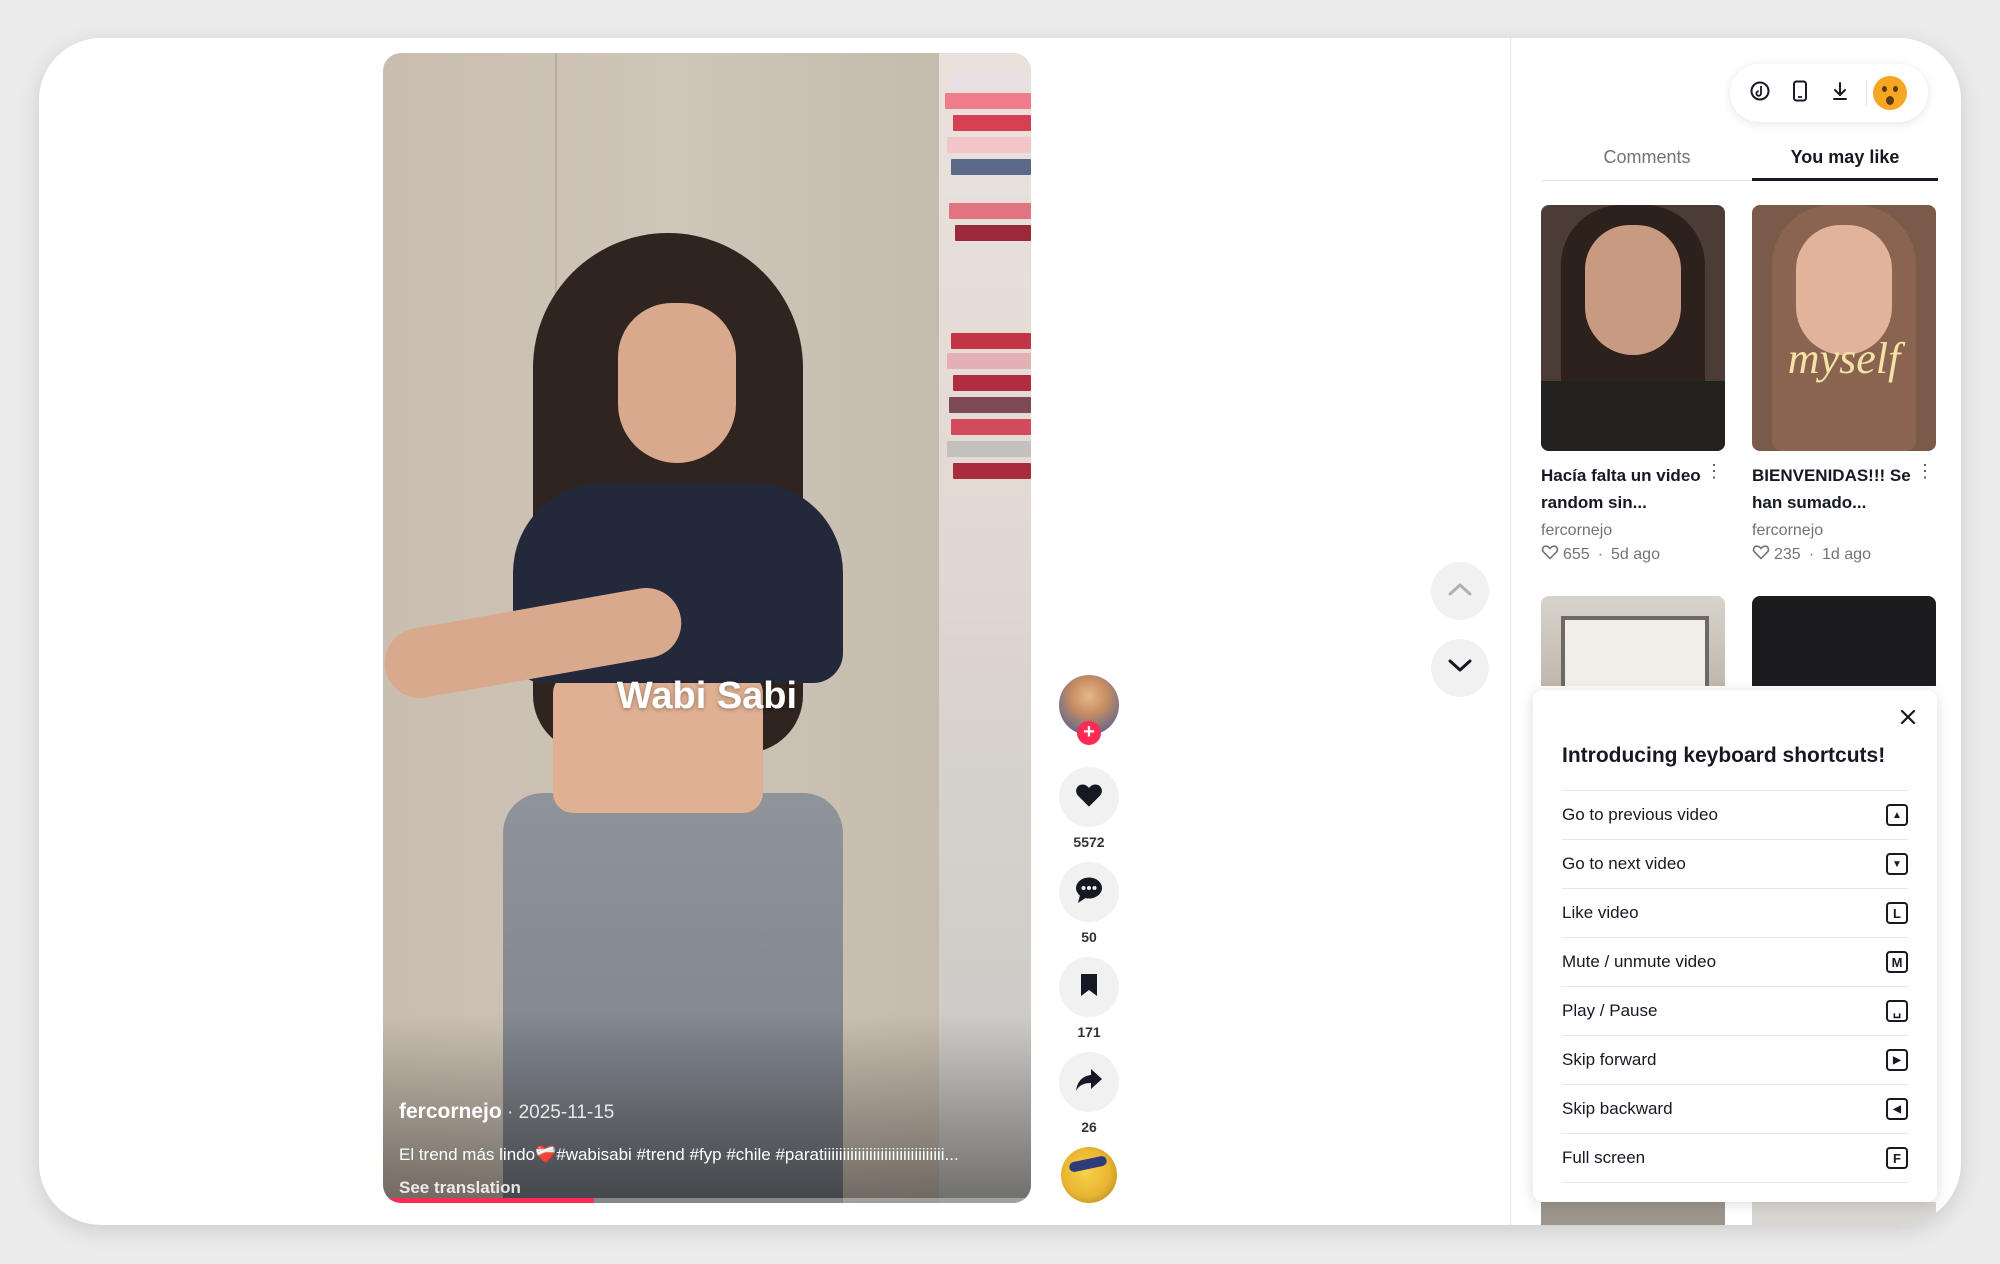 This screenshot has height=1264, width=2000. Describe the element at coordinates (1089, 733) in the screenshot. I see `follow-plus-icon: +` at that location.